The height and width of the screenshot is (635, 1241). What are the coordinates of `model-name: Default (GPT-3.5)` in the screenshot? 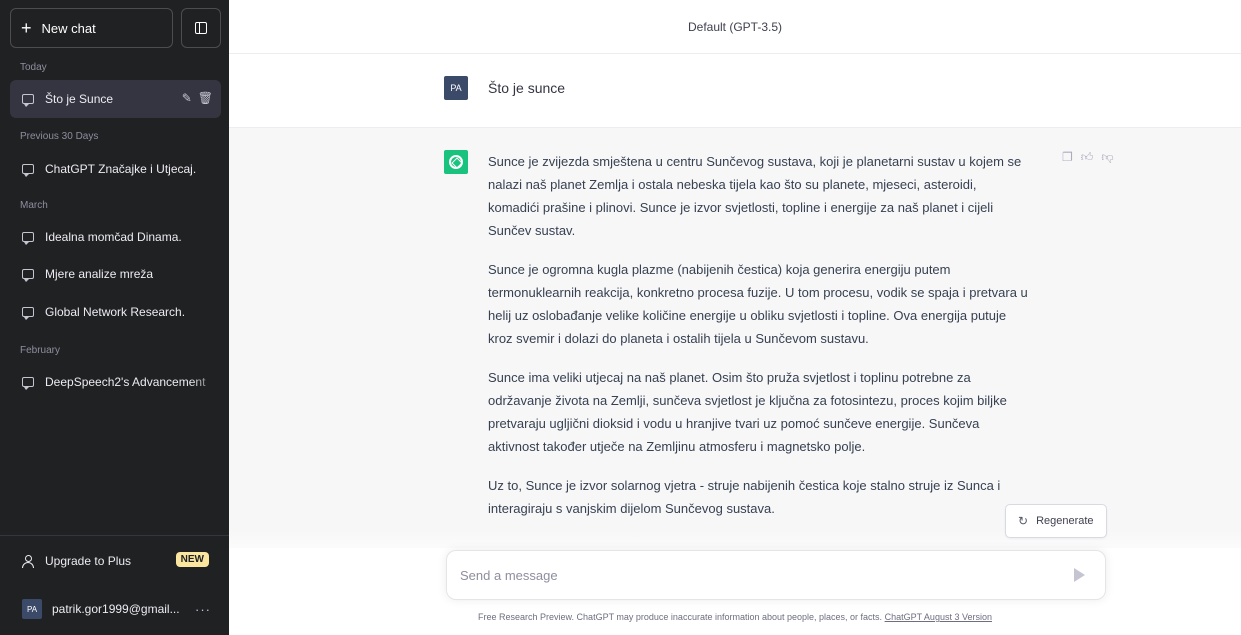 It's located at (735, 26).